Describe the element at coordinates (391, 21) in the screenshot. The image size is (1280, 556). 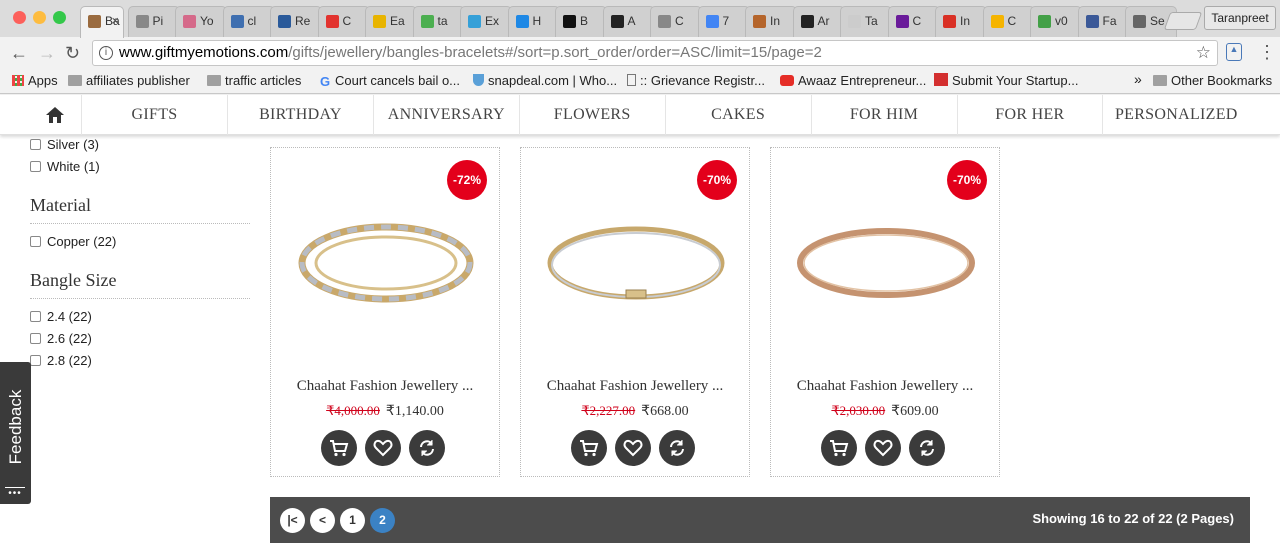
I see `browser-tab: Ea` at that location.